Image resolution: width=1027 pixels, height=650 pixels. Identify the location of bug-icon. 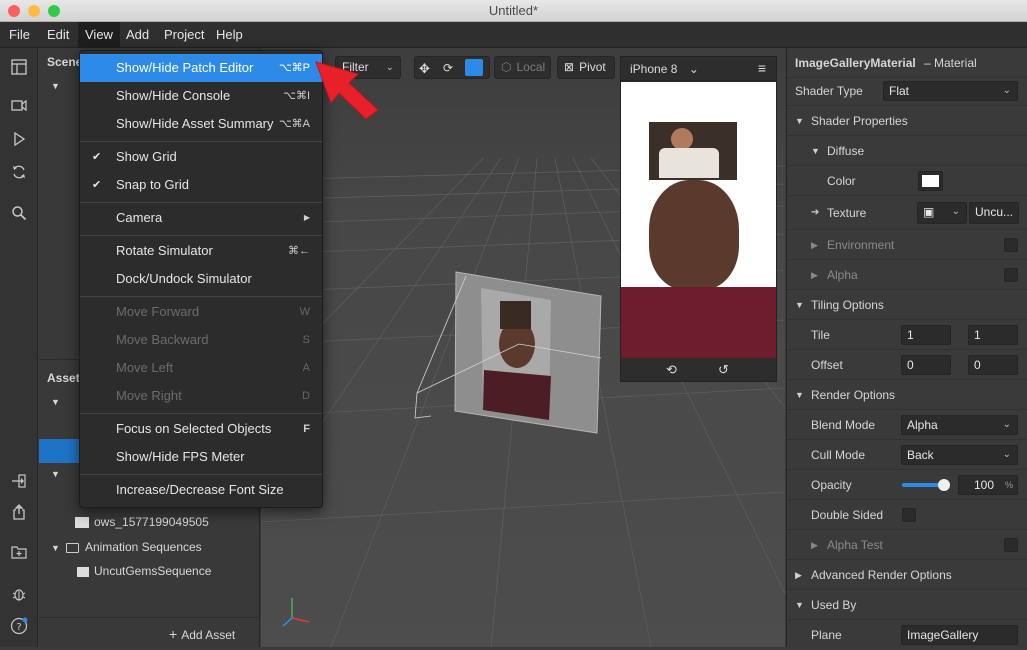
(19, 596).